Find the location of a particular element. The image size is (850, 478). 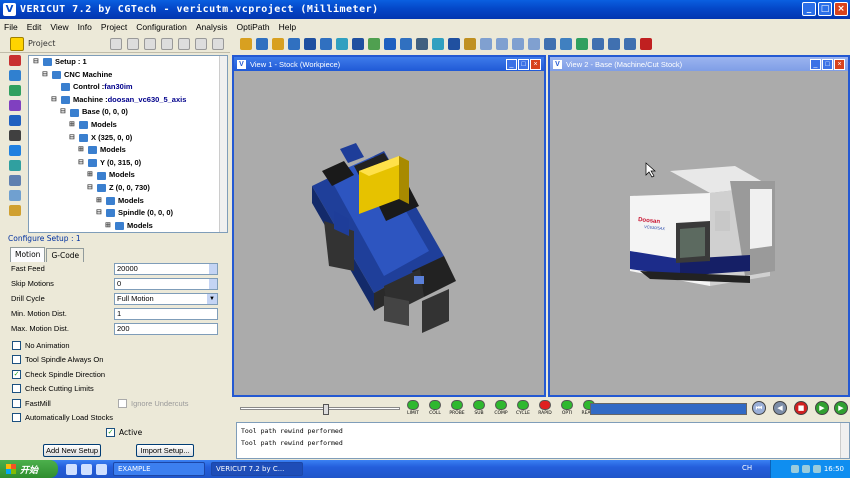

fastmill-check: FastMill Ignore Undercuts is located at coordinates (118, 403).